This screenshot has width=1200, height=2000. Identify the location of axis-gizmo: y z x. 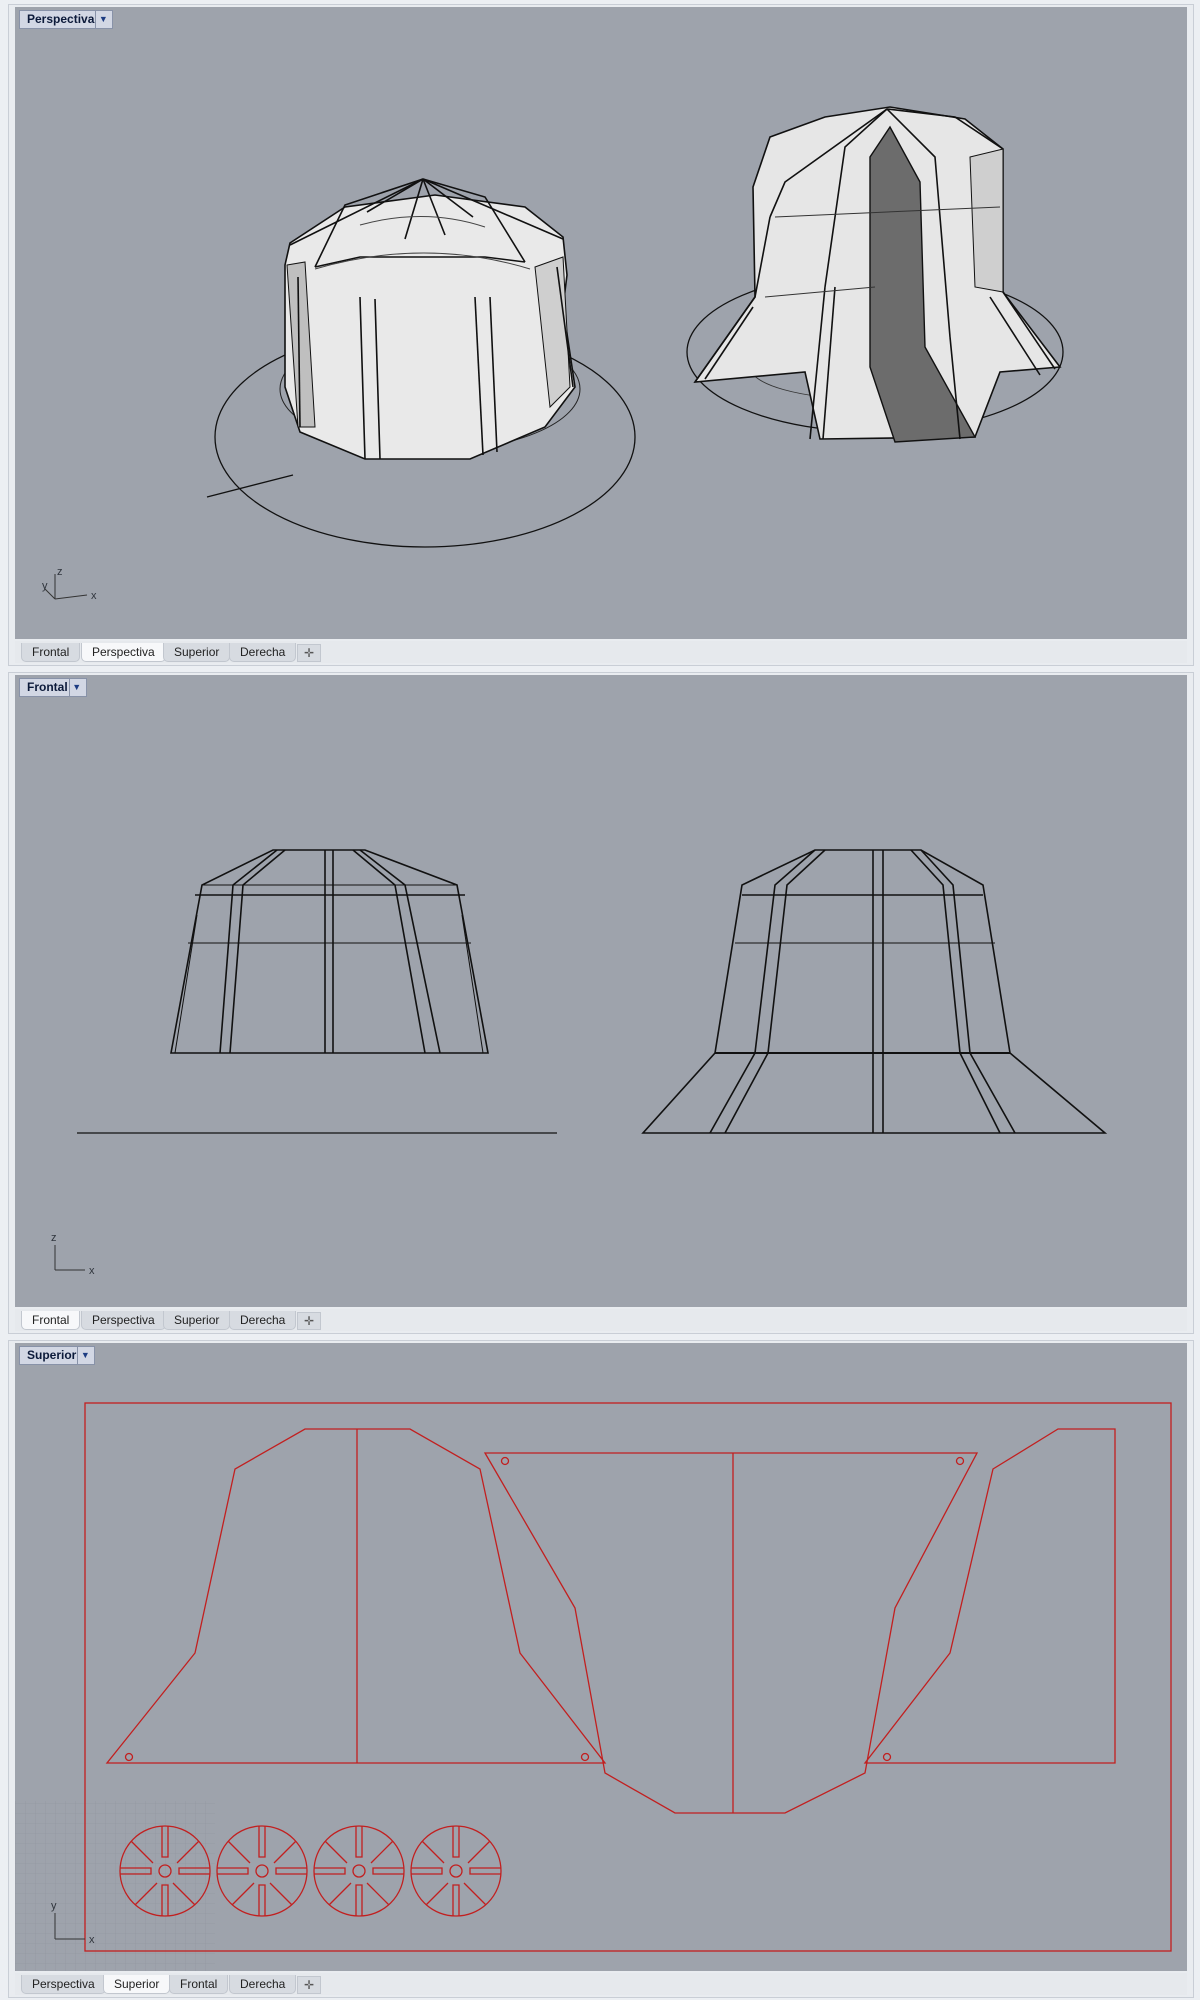
(69, 584).